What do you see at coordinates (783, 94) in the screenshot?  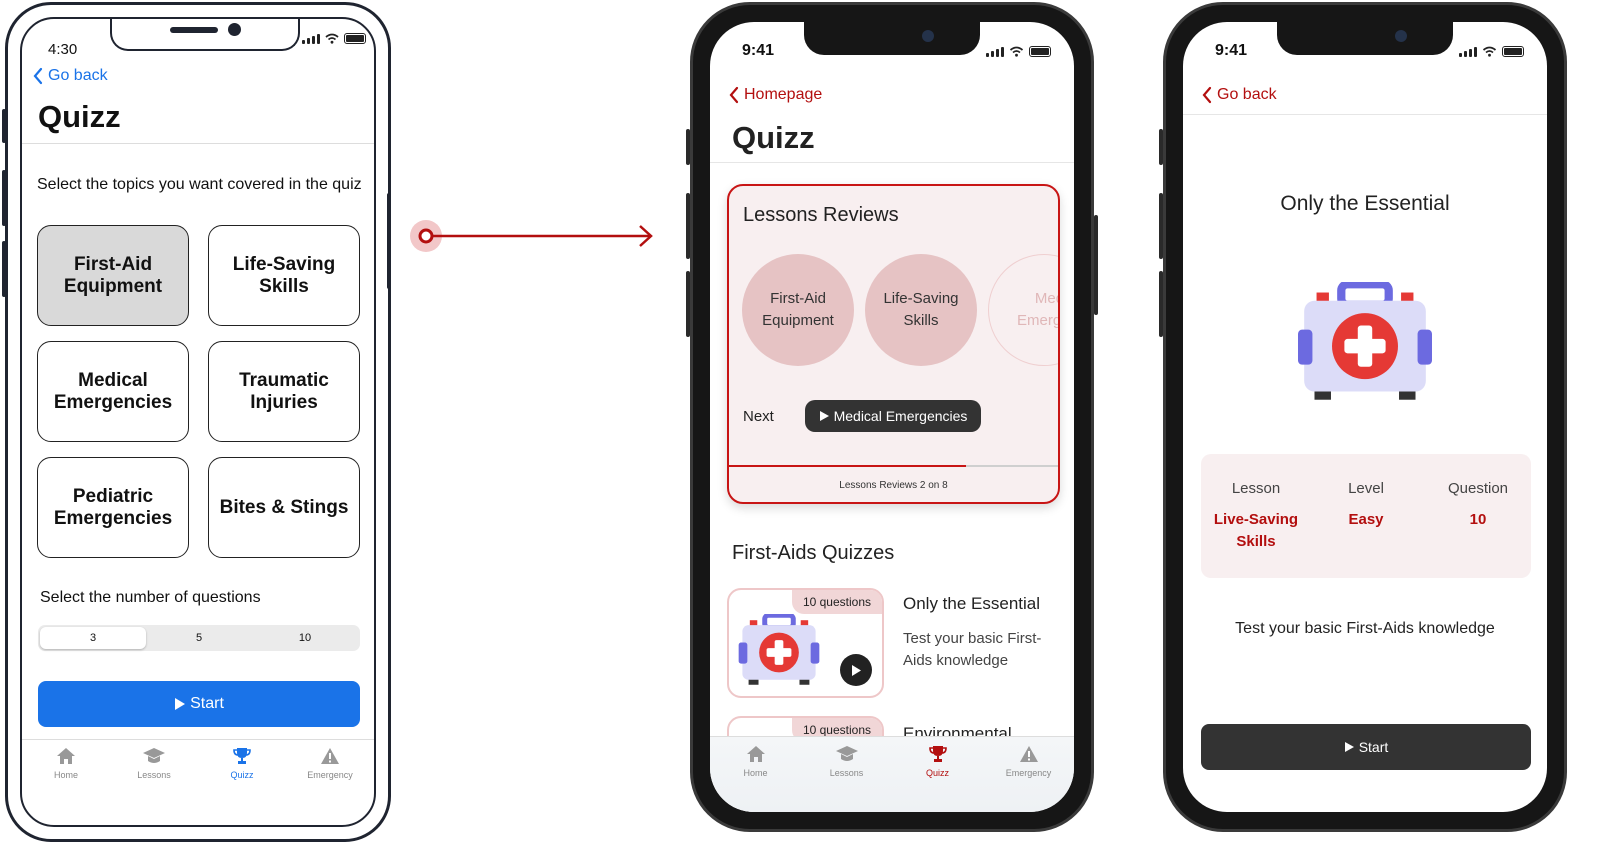 I see `back-label: Homepage` at bounding box center [783, 94].